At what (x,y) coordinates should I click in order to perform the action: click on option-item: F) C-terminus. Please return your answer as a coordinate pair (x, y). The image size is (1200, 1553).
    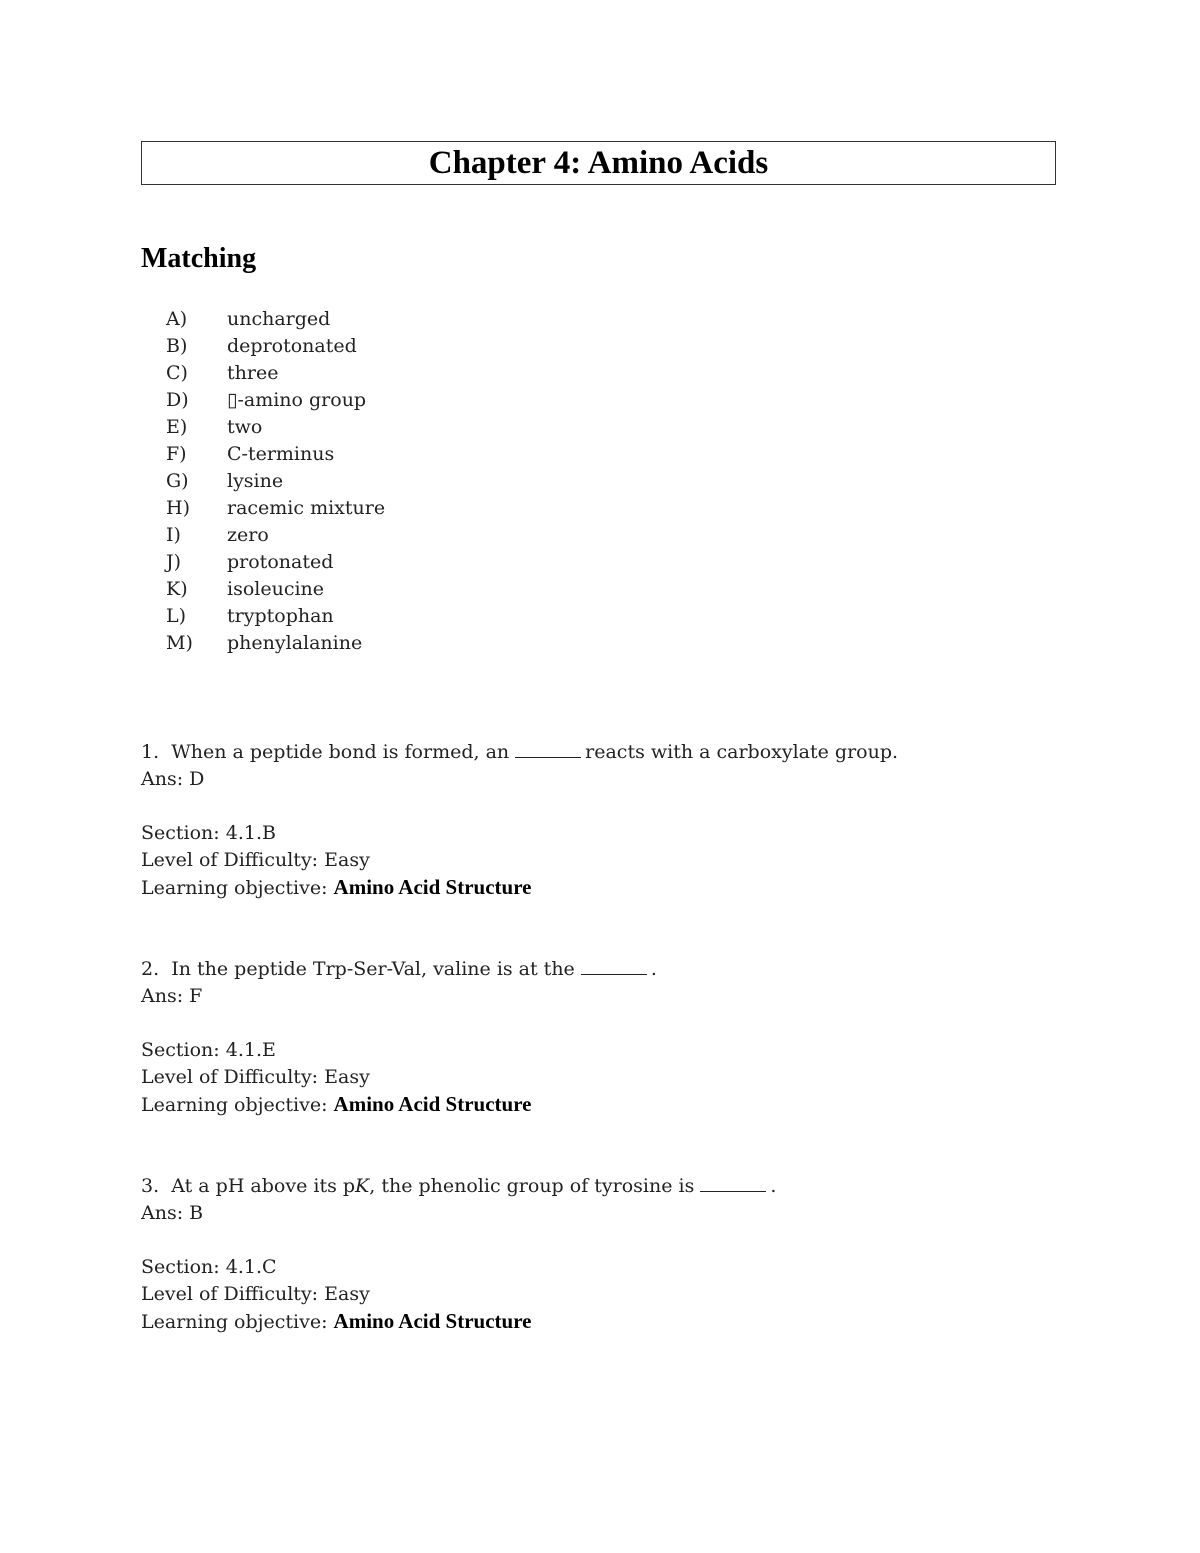
    Looking at the image, I should click on (275, 454).